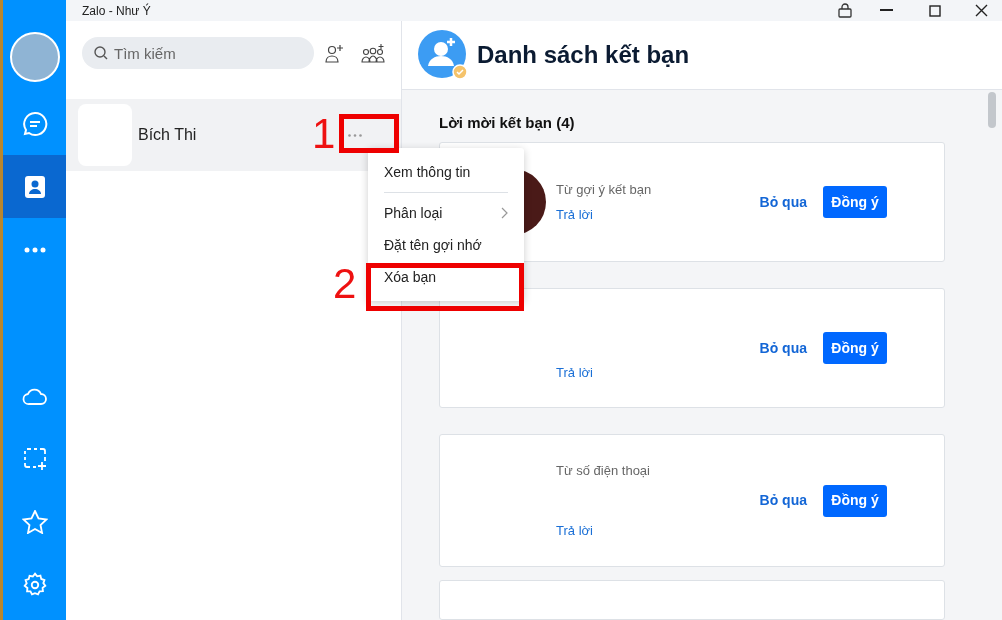 The image size is (1002, 620). I want to click on request-source: Từ gợi ý kết bạn, so click(604, 189).